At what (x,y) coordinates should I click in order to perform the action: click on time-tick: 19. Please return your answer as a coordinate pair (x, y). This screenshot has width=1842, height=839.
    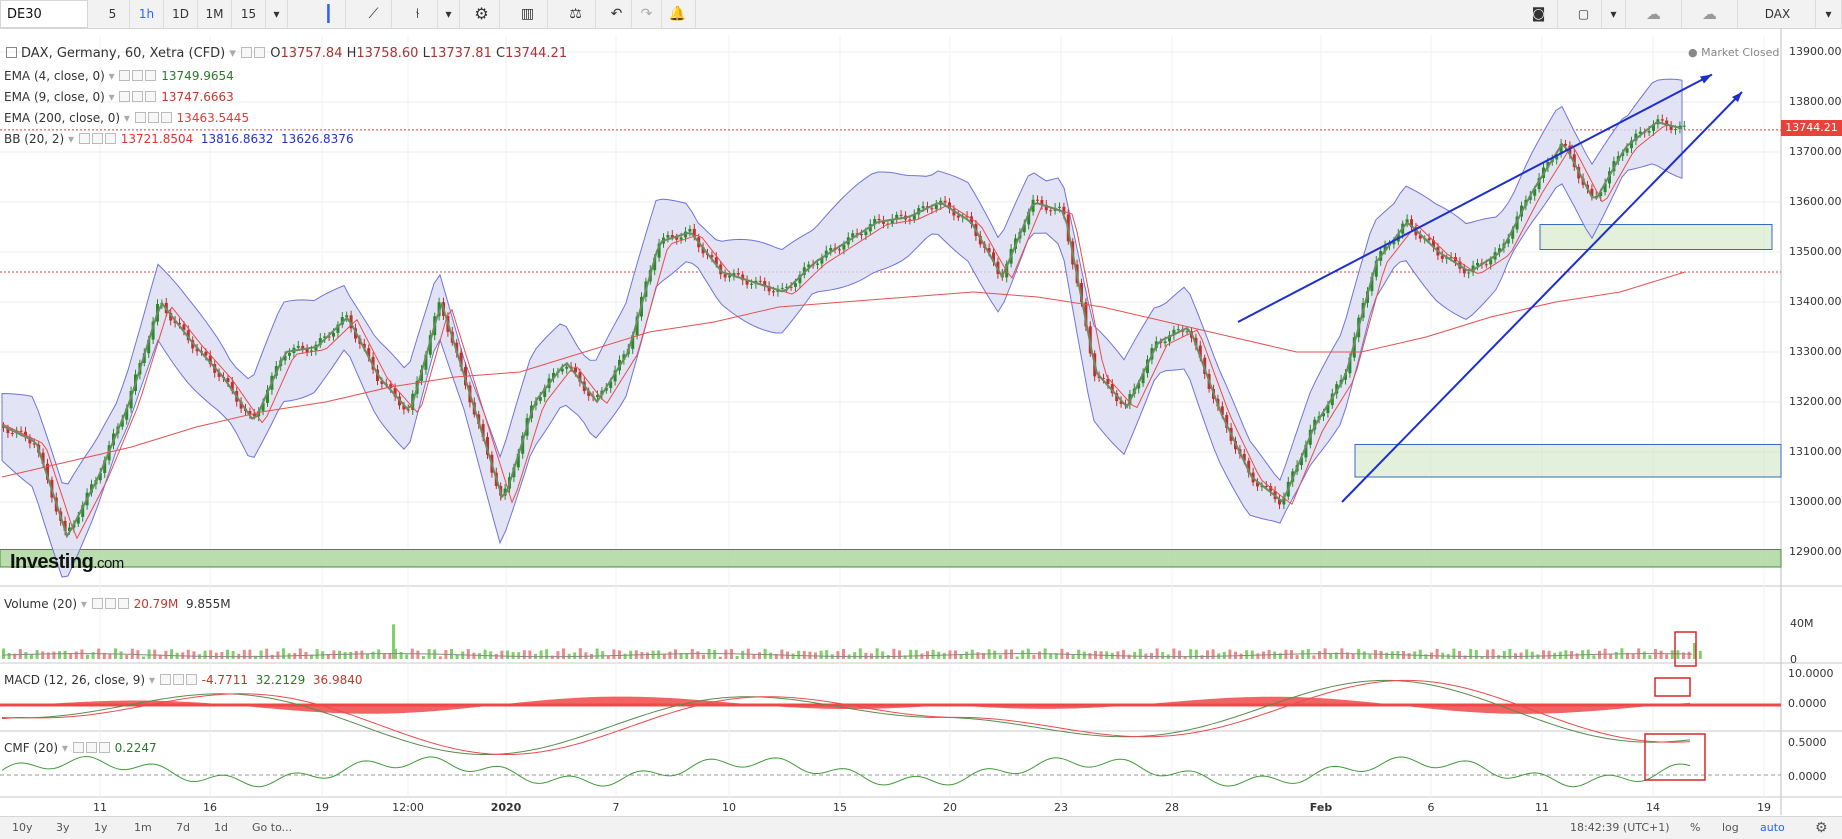
    Looking at the image, I should click on (1764, 807).